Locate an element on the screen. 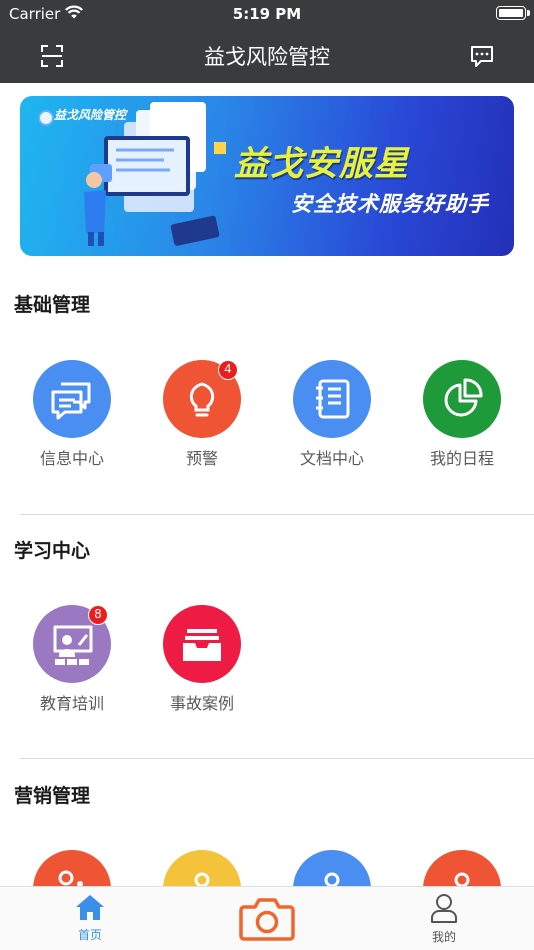  battery-tip is located at coordinates (528, 13).